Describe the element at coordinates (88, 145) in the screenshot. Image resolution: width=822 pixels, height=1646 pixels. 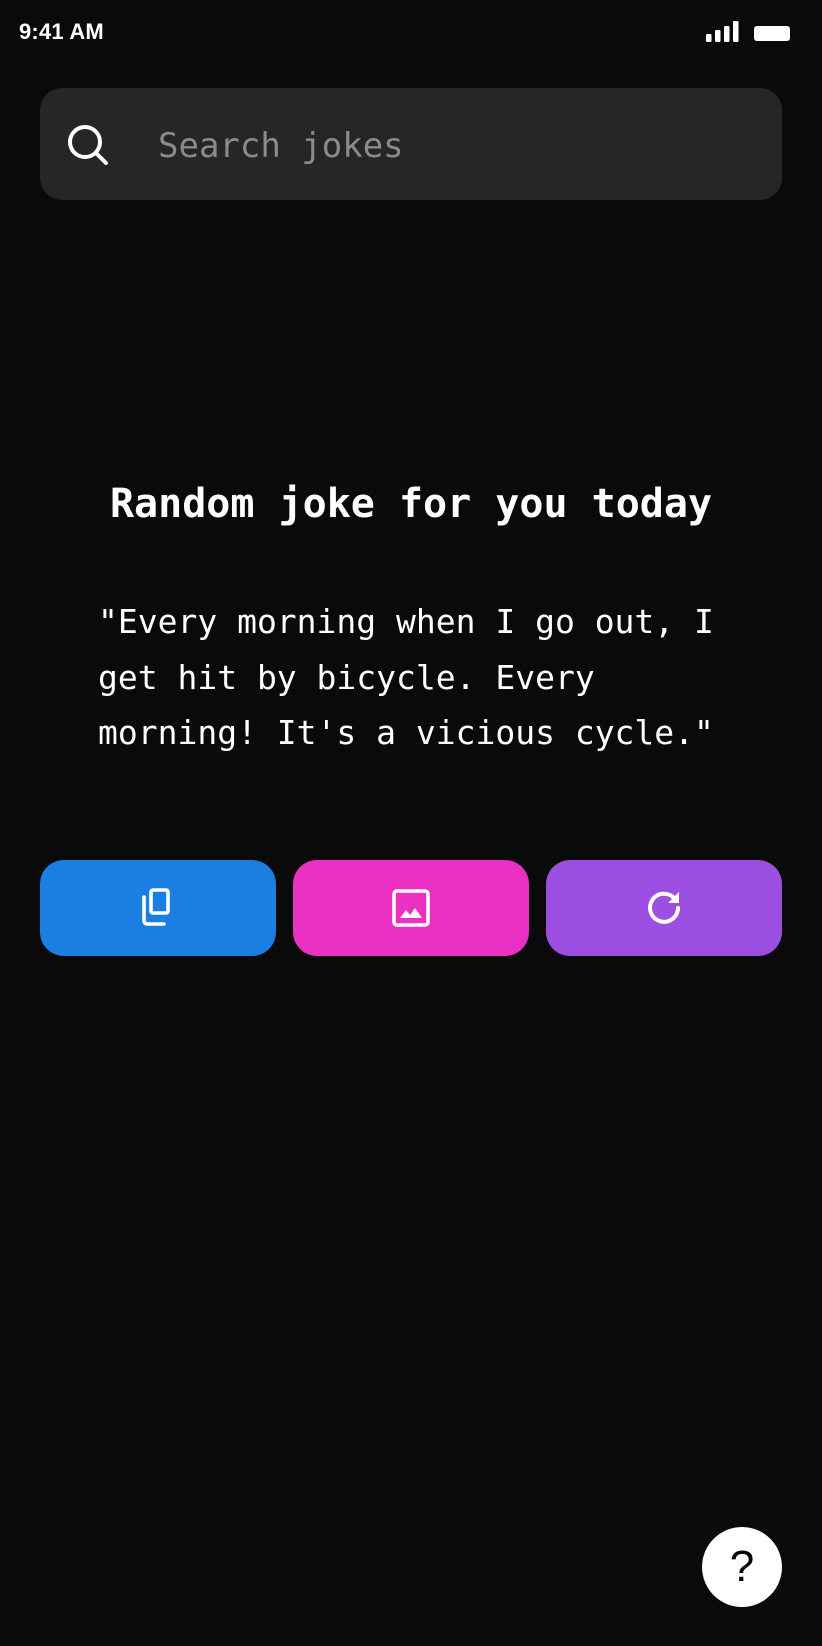
I see `search-icon` at that location.